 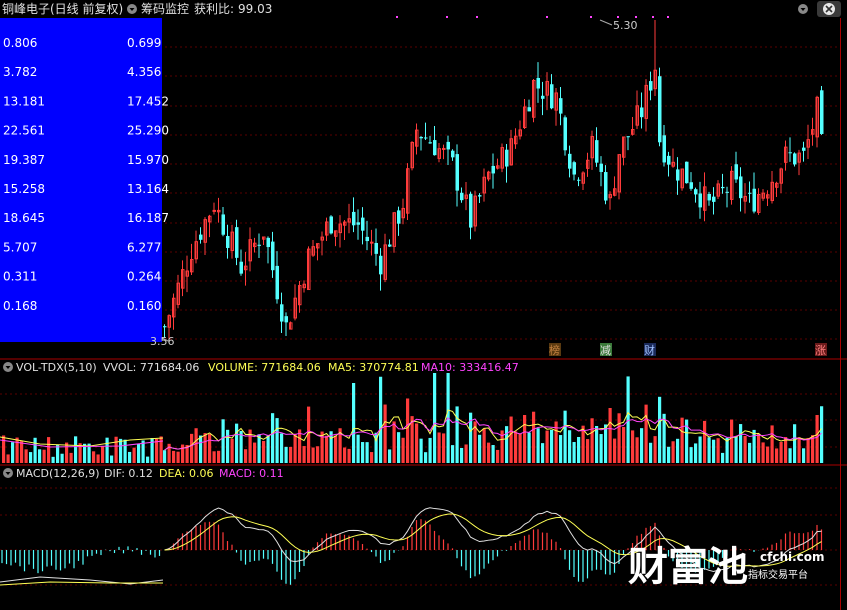 What do you see at coordinates (56, 367) in the screenshot?
I see `vol-indicator-name: VOL-TDX(5,10)` at bounding box center [56, 367].